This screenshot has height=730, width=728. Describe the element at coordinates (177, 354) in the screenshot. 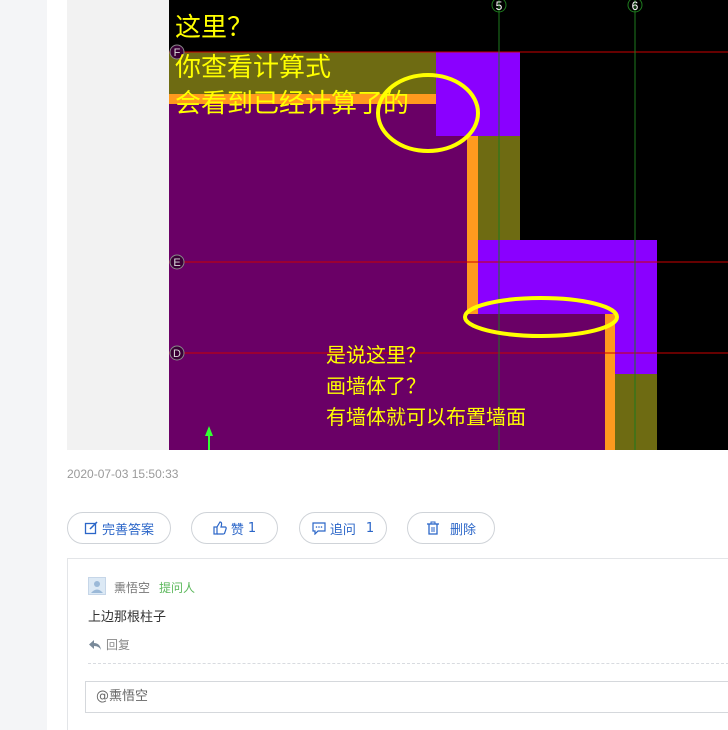

I see `axis-label-d: D` at that location.